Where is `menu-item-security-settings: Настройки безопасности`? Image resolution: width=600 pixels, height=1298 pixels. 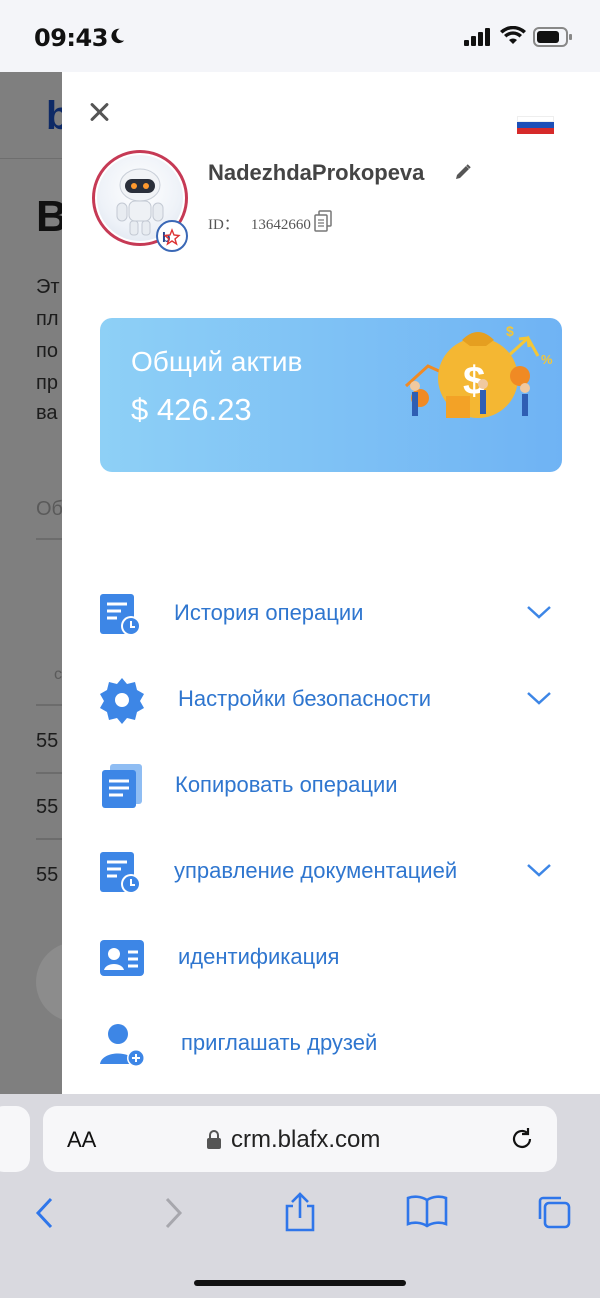 menu-item-security-settings: Настройки безопасности is located at coordinates (328, 701).